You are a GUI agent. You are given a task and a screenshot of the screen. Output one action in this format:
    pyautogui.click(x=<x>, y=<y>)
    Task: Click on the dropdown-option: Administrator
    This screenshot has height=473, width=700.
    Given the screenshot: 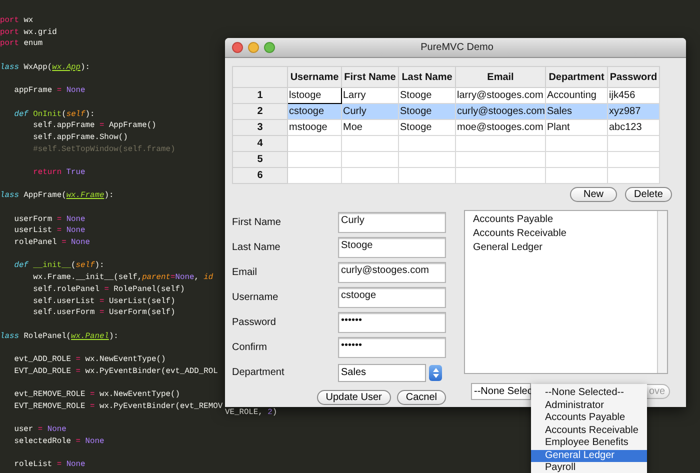 What is the action you would take?
    pyautogui.click(x=589, y=406)
    